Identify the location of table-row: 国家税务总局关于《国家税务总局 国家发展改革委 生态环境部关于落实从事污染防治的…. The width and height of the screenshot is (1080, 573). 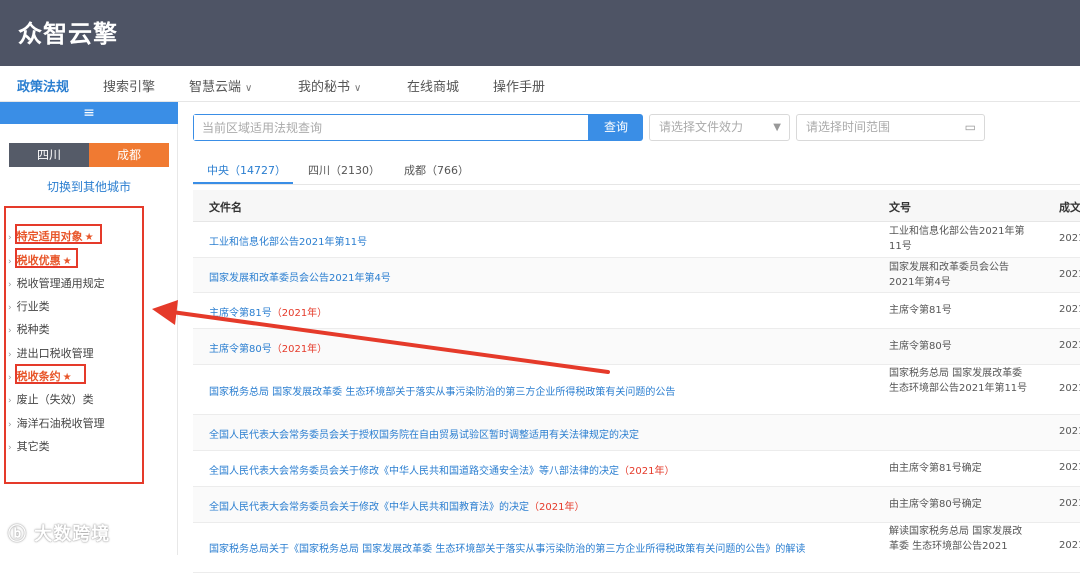
(636, 548).